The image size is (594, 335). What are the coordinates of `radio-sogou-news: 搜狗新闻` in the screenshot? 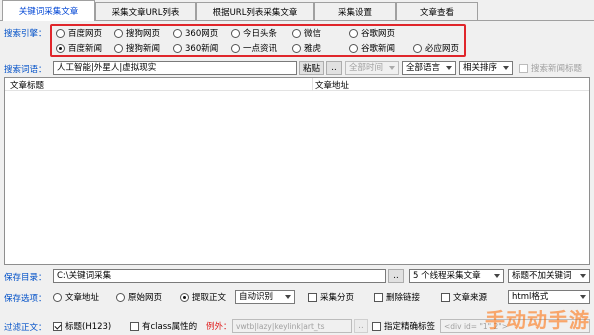 It's located at (137, 48).